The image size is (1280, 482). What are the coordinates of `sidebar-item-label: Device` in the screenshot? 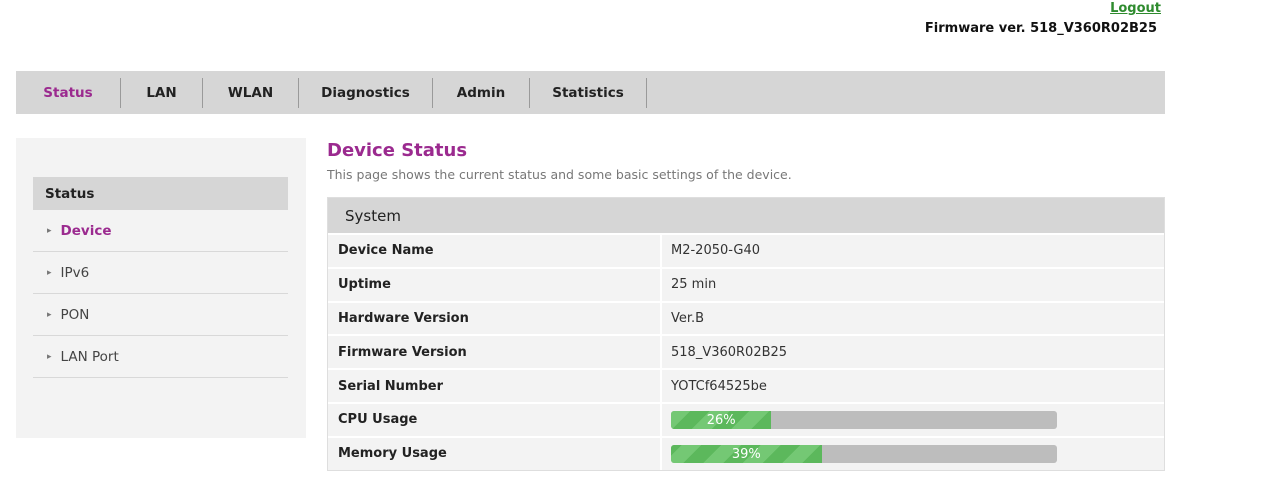 It's located at (86, 230).